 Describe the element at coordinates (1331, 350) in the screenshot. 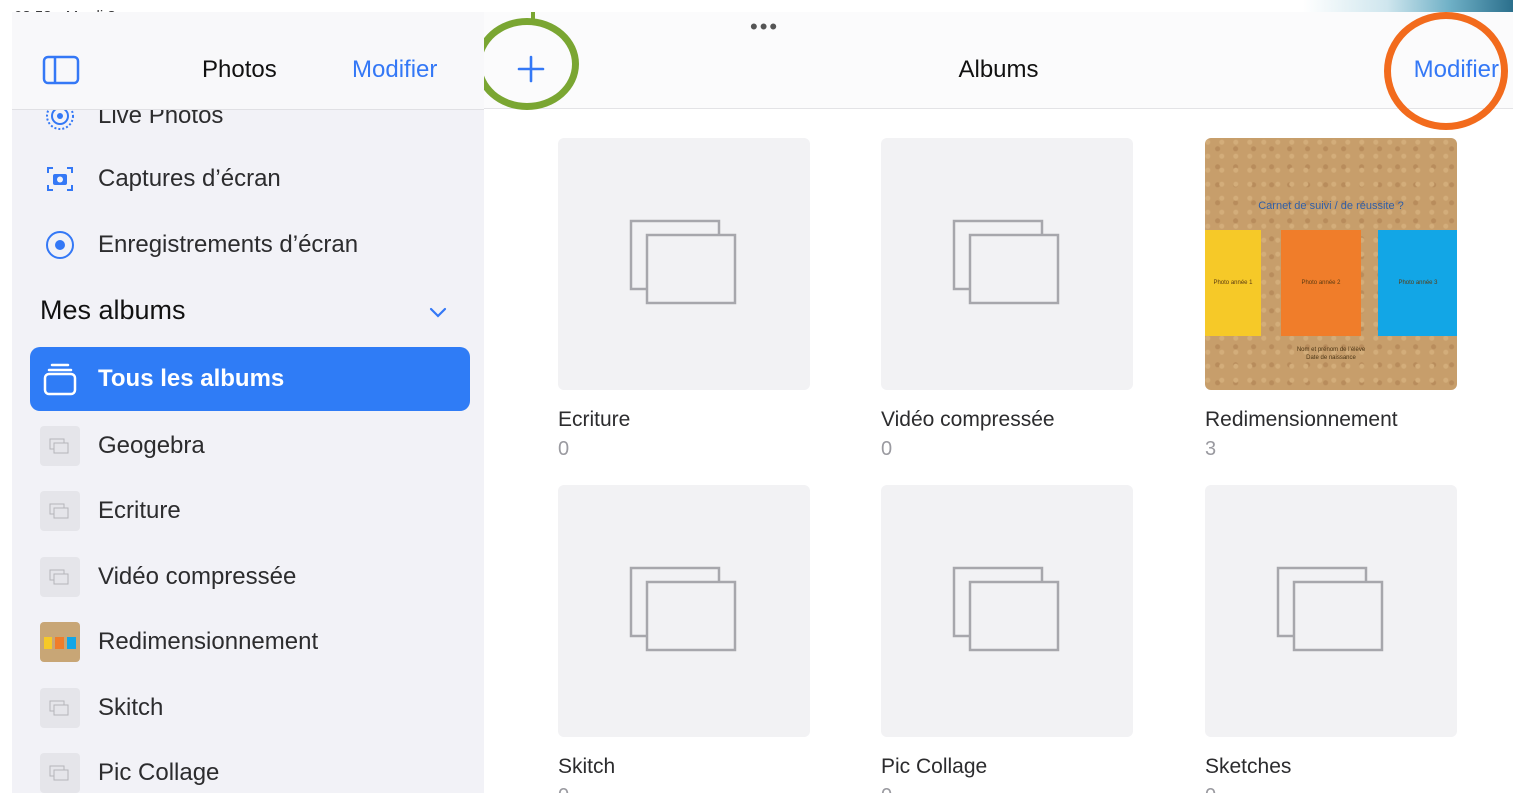

I see `thumbnail-footer-line: Nom et prénom de l’élève` at that location.